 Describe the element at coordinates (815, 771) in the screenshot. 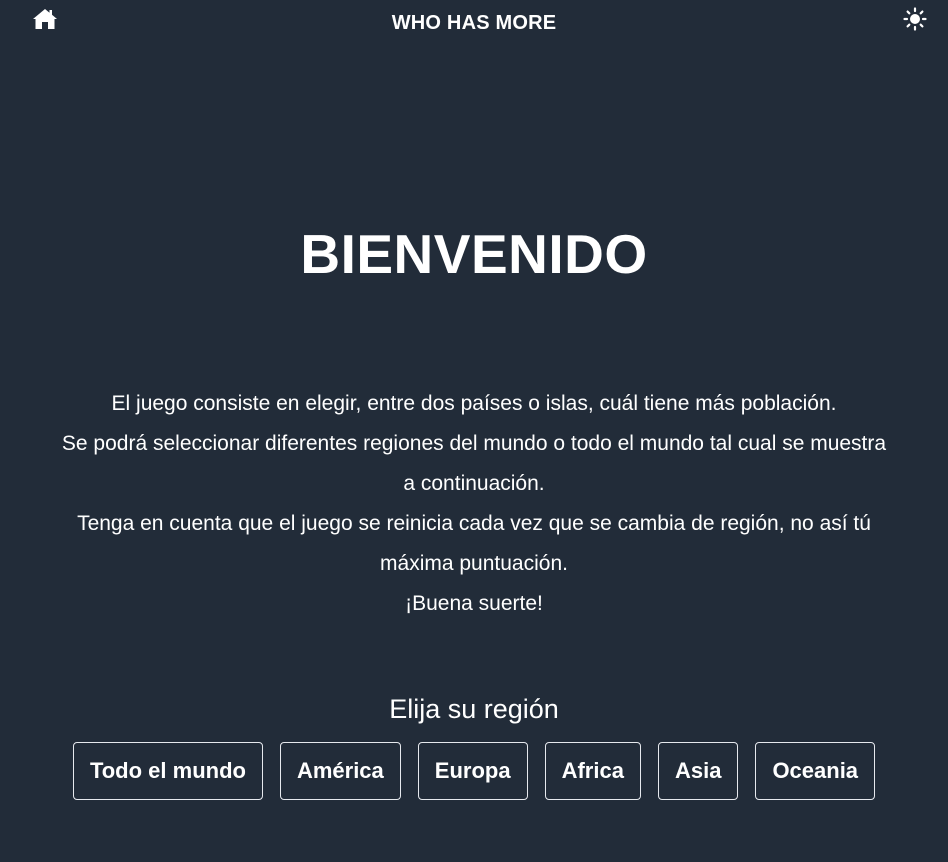

I see `region-button-oceania: Oceania` at that location.